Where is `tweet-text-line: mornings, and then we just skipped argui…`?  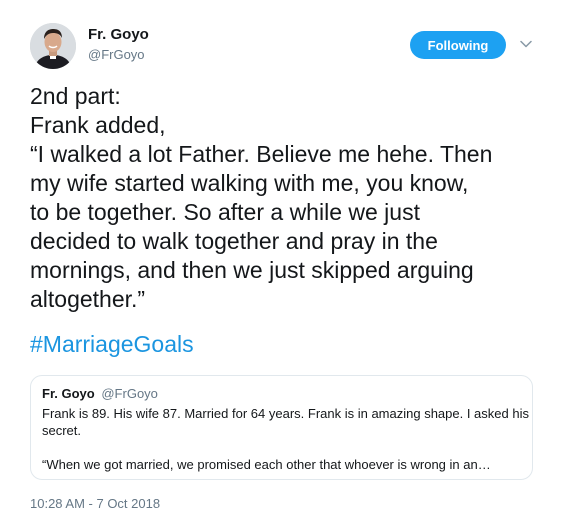 tweet-text-line: mornings, and then we just skipped argui… is located at coordinates (252, 270).